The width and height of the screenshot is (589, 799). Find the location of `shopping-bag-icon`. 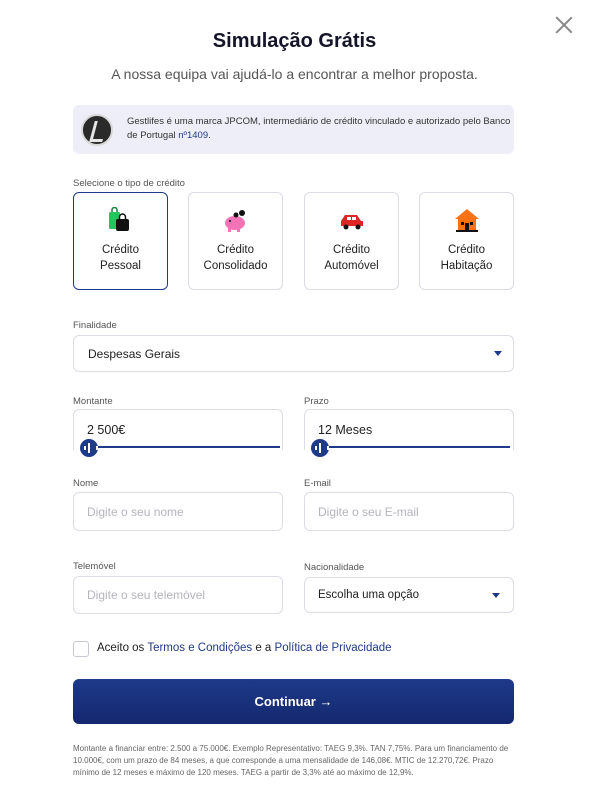

shopping-bag-icon is located at coordinates (119, 219).